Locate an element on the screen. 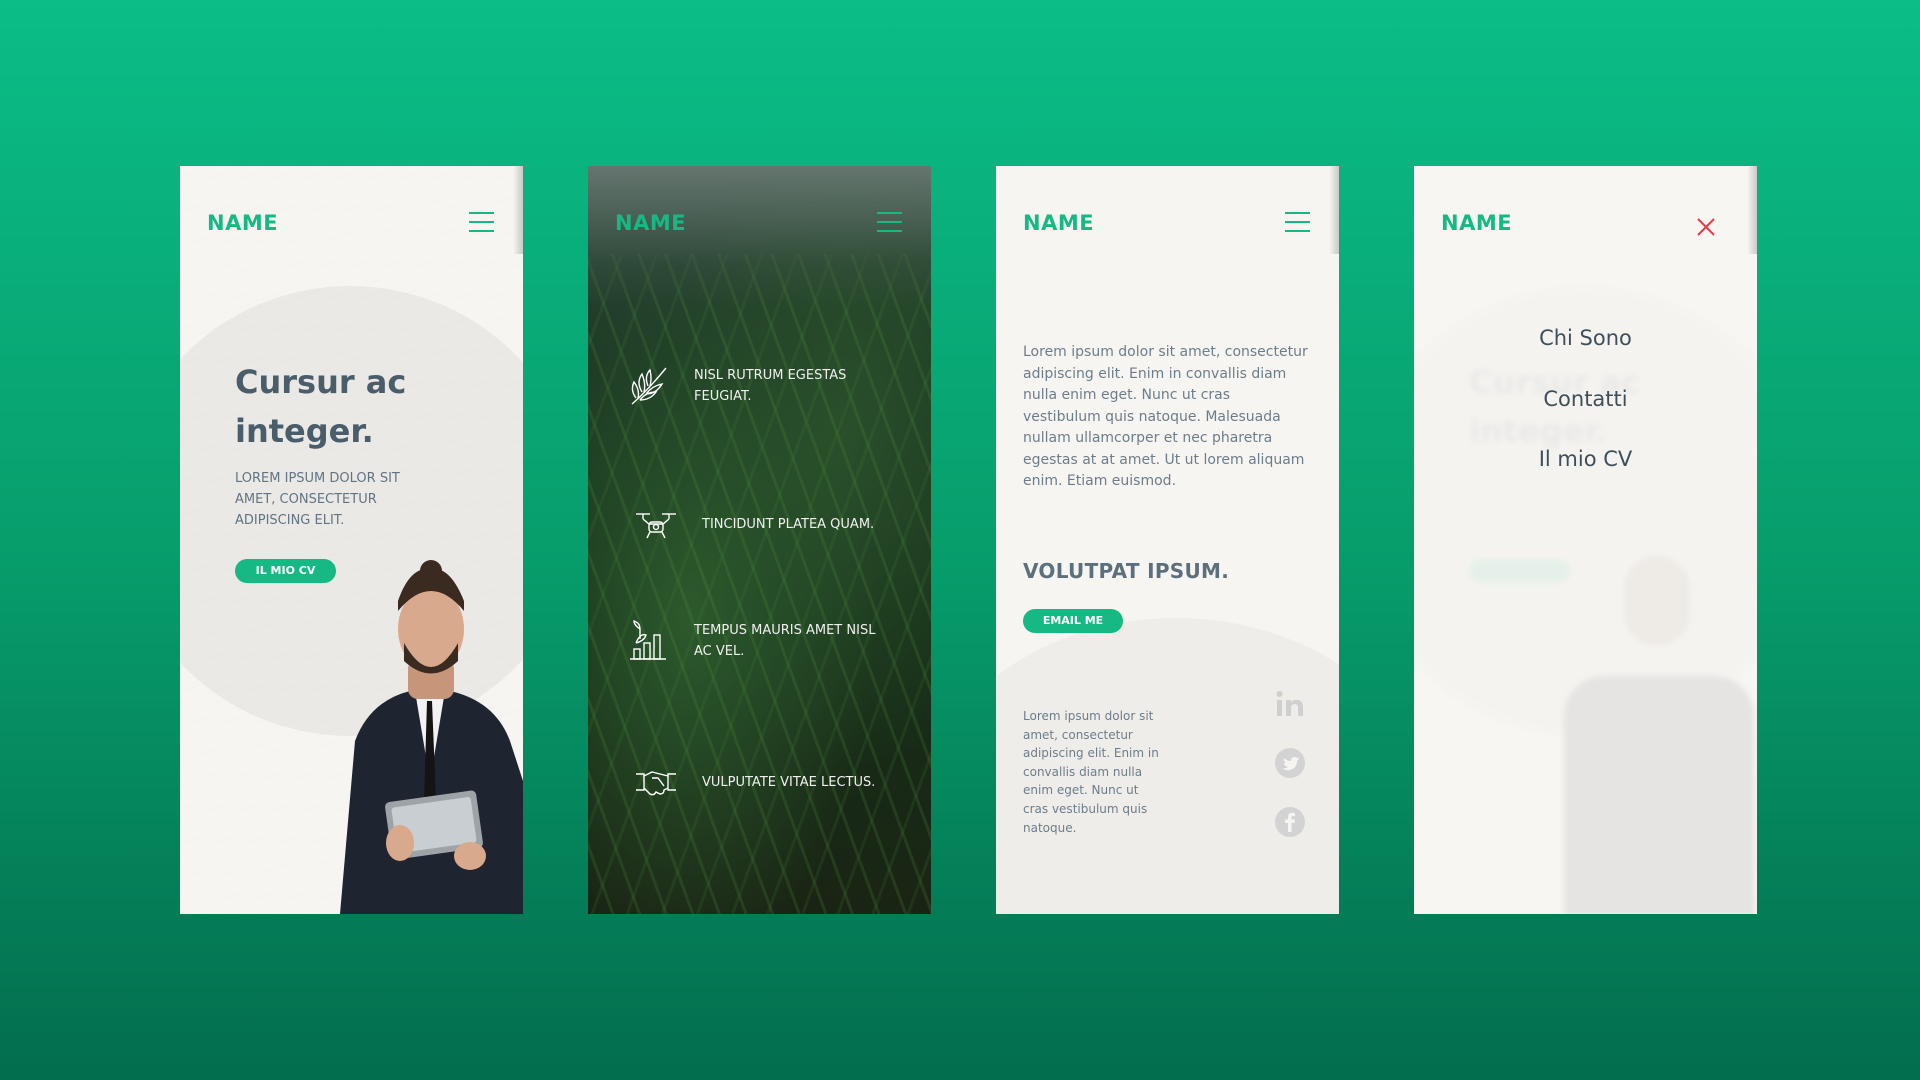  menu-overlay is located at coordinates (1585, 540).